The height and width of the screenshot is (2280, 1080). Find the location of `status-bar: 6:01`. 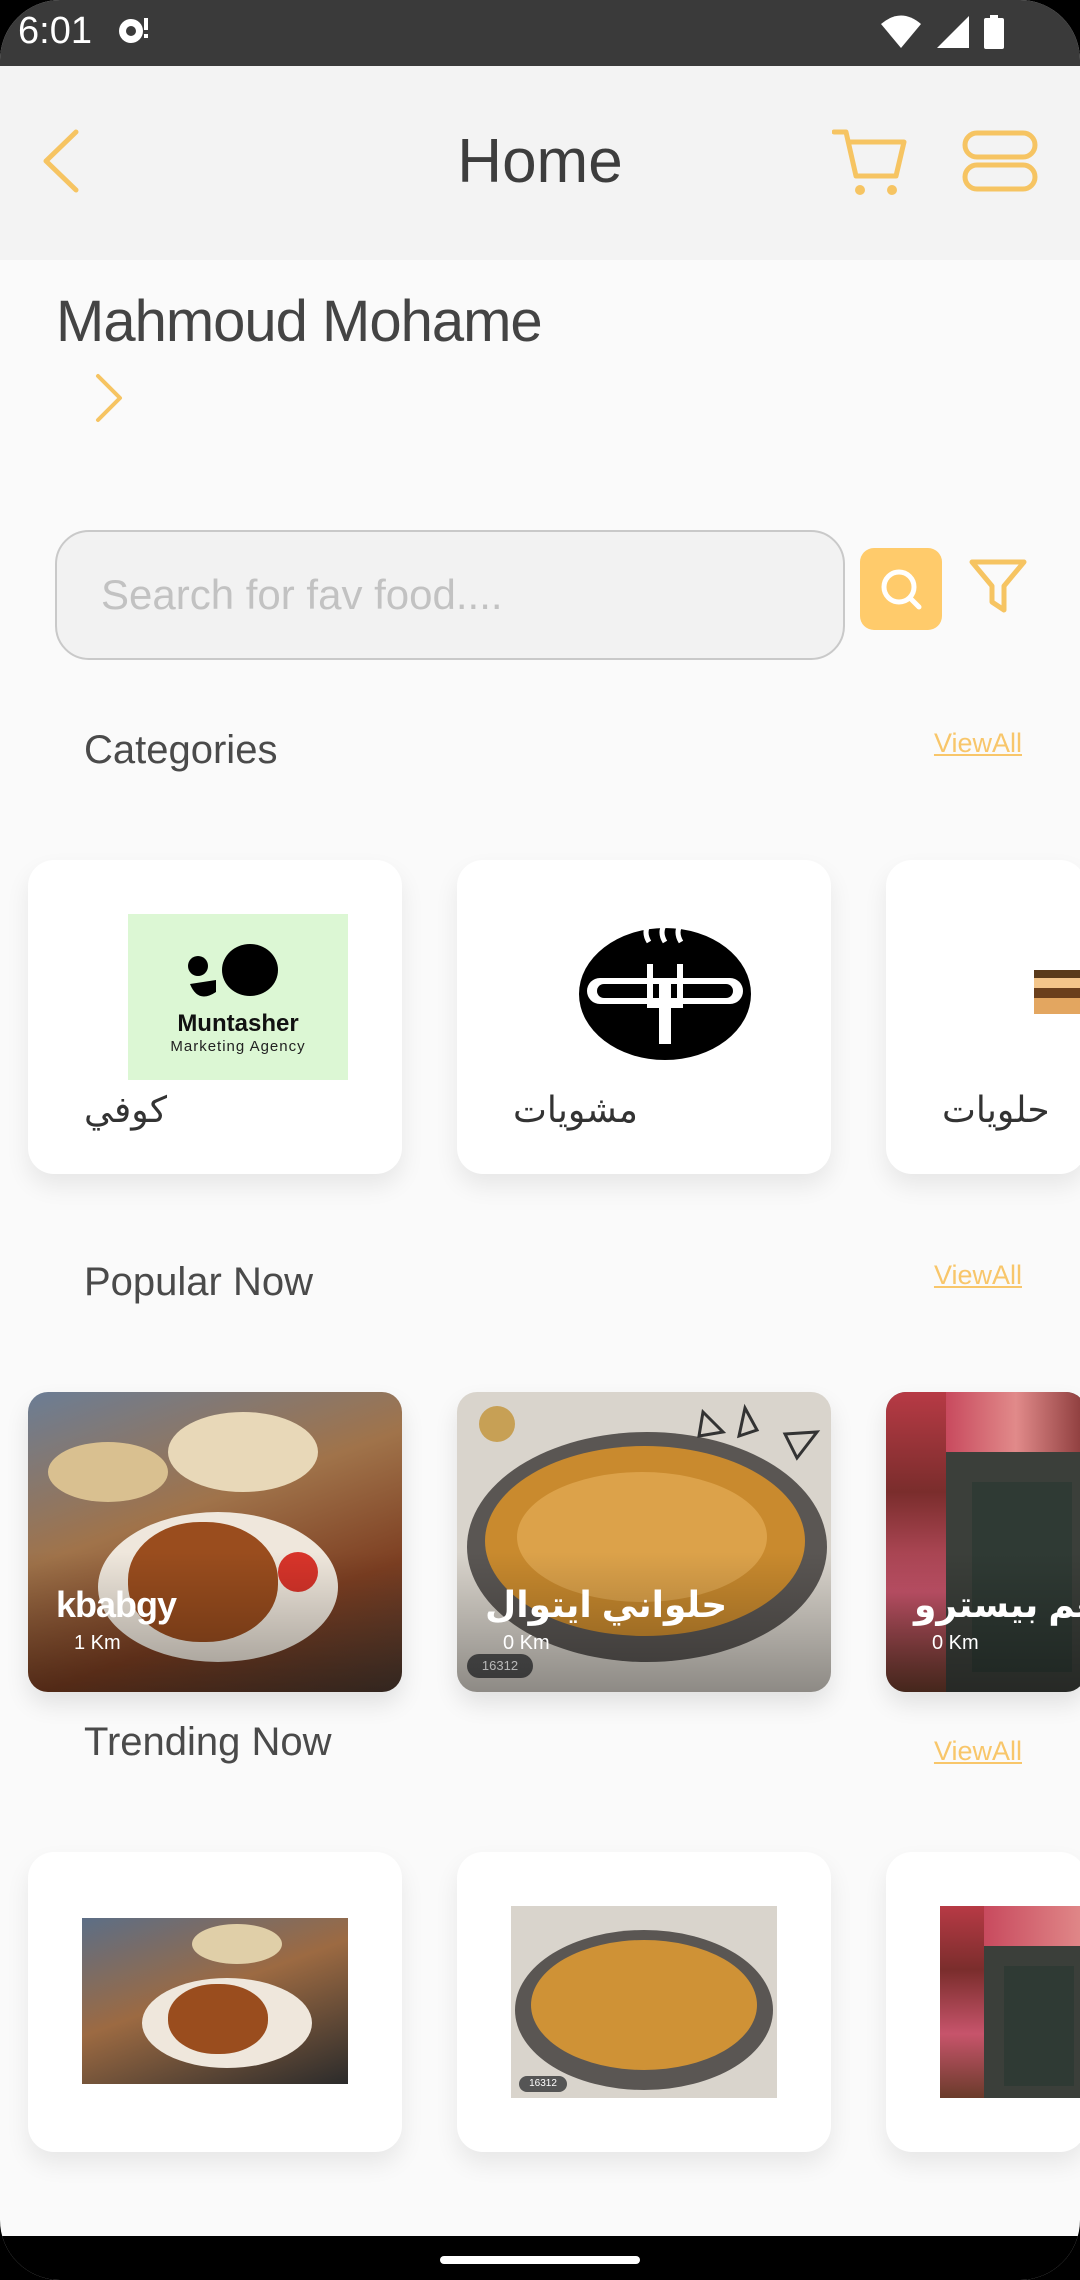

status-bar: 6:01 is located at coordinates (540, 33).